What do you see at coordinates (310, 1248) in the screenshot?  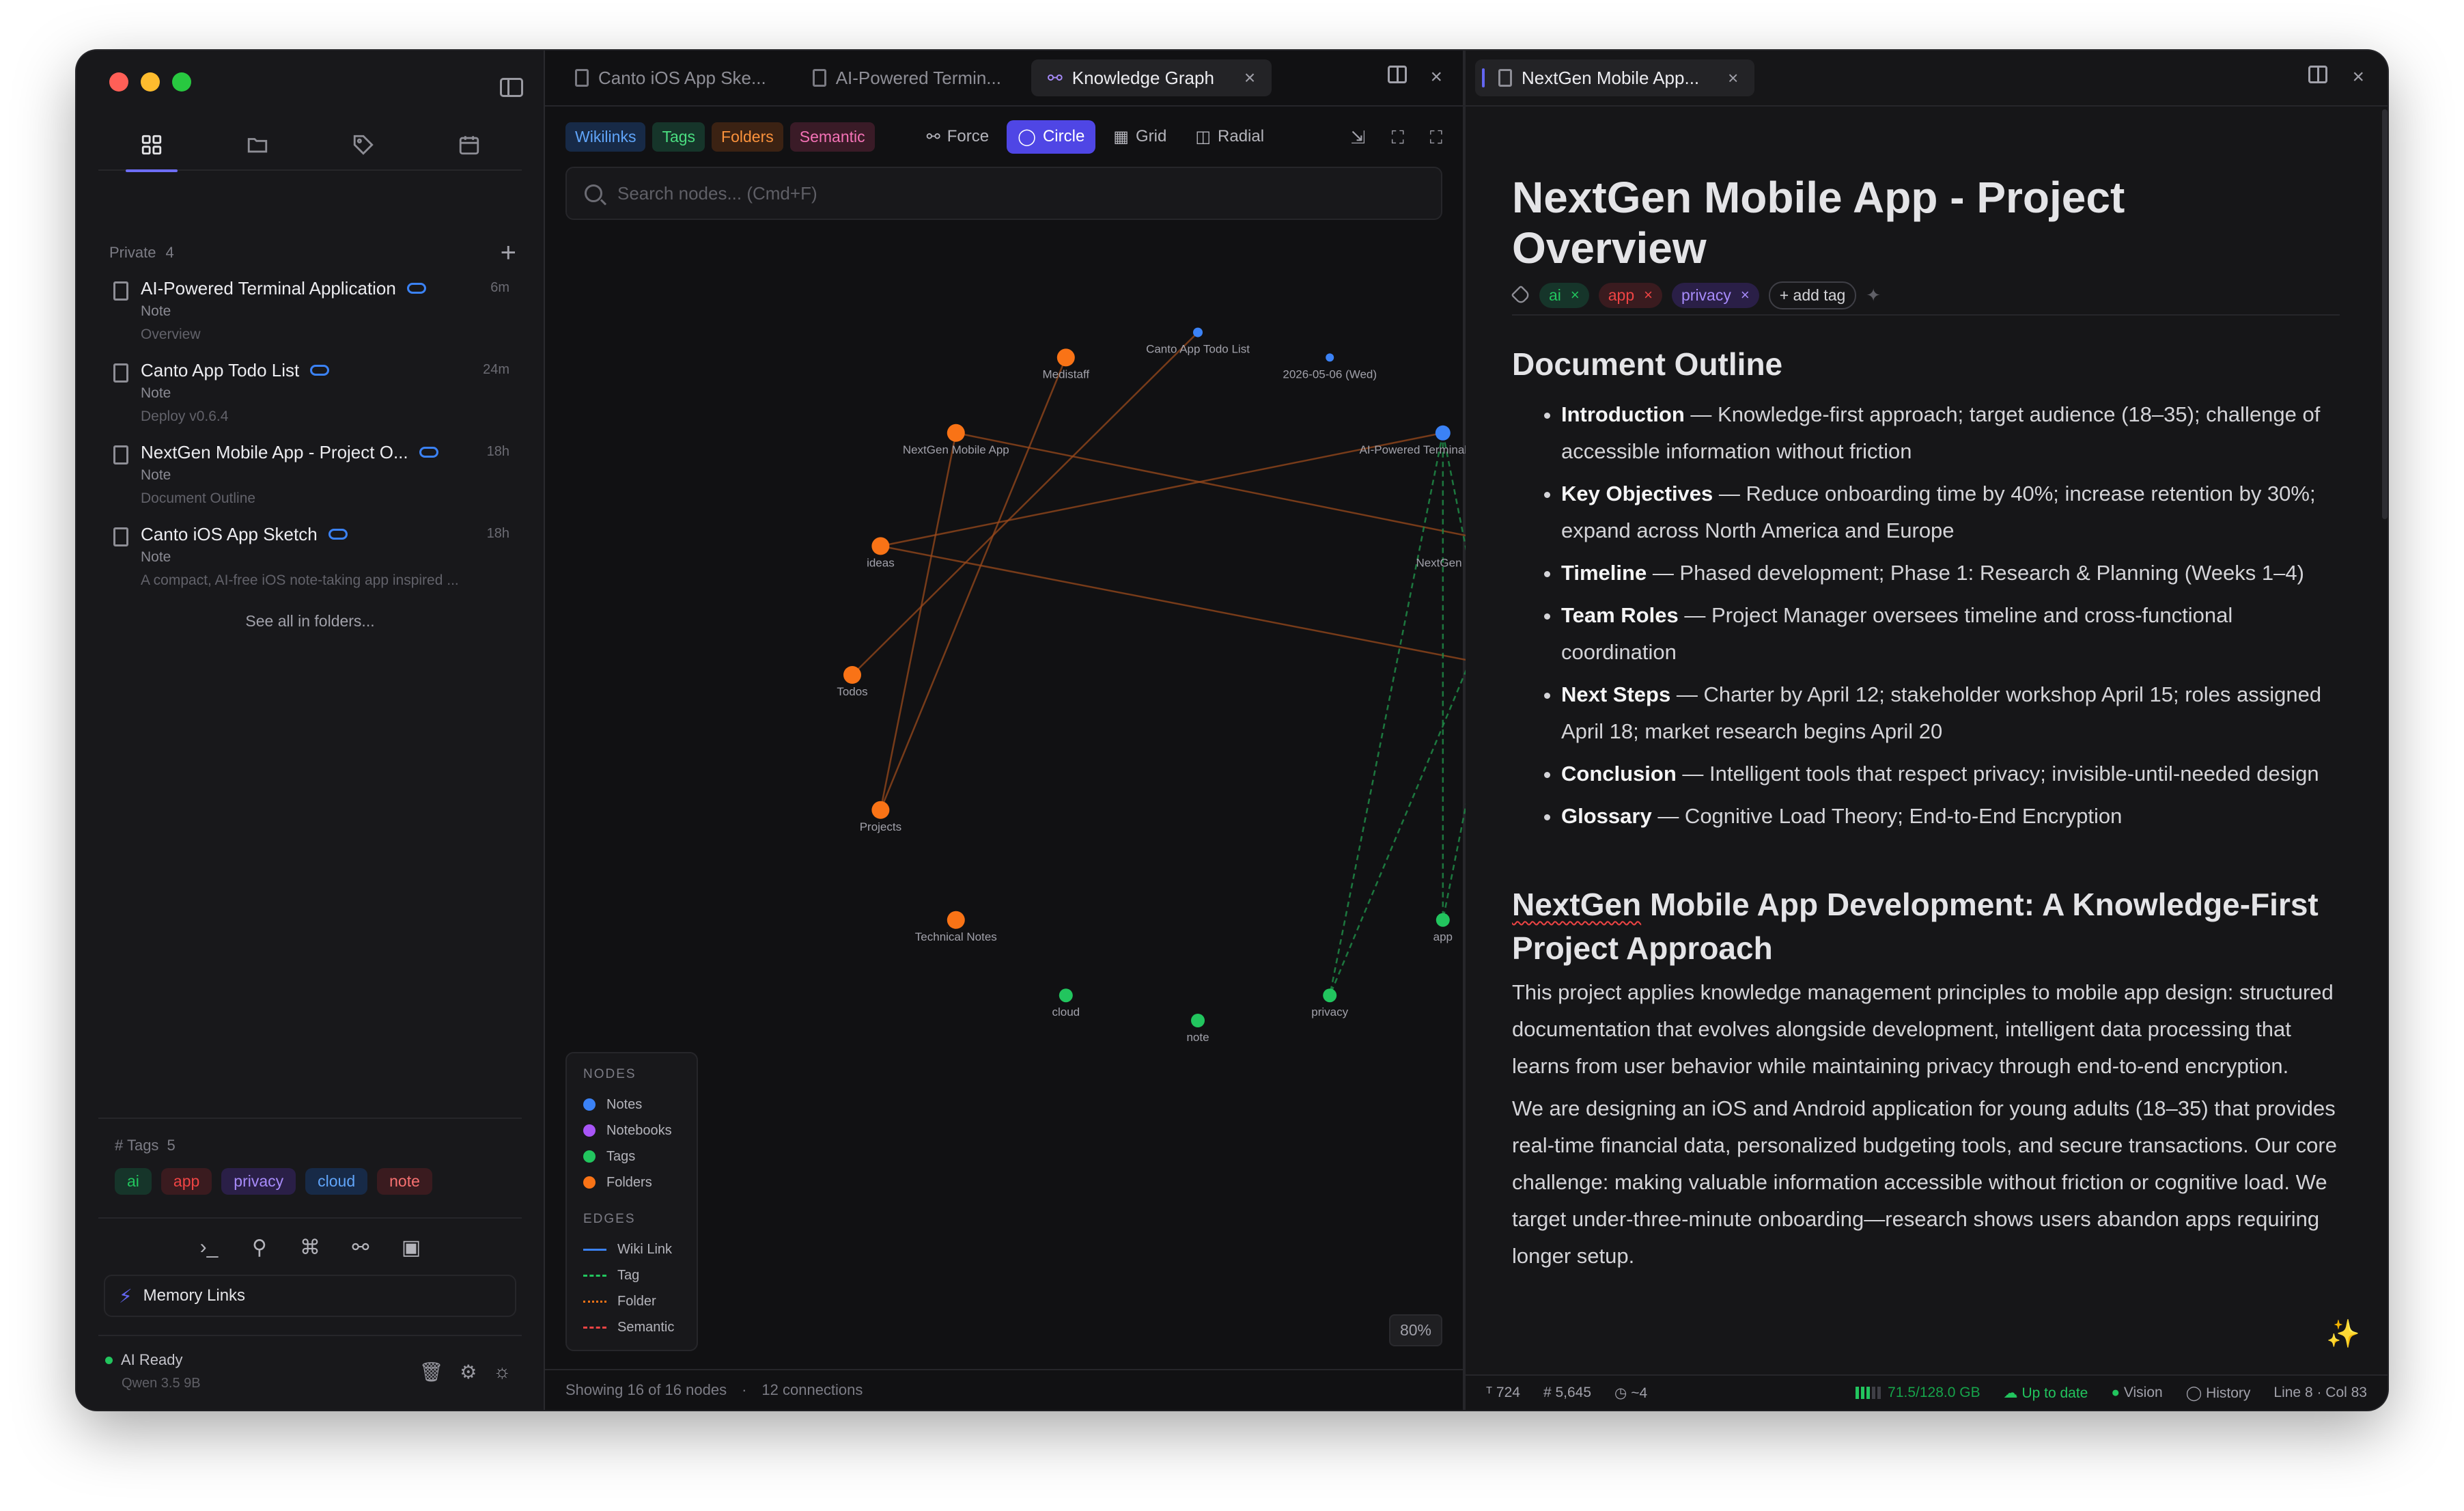 I see `command-icon: ⌘` at bounding box center [310, 1248].